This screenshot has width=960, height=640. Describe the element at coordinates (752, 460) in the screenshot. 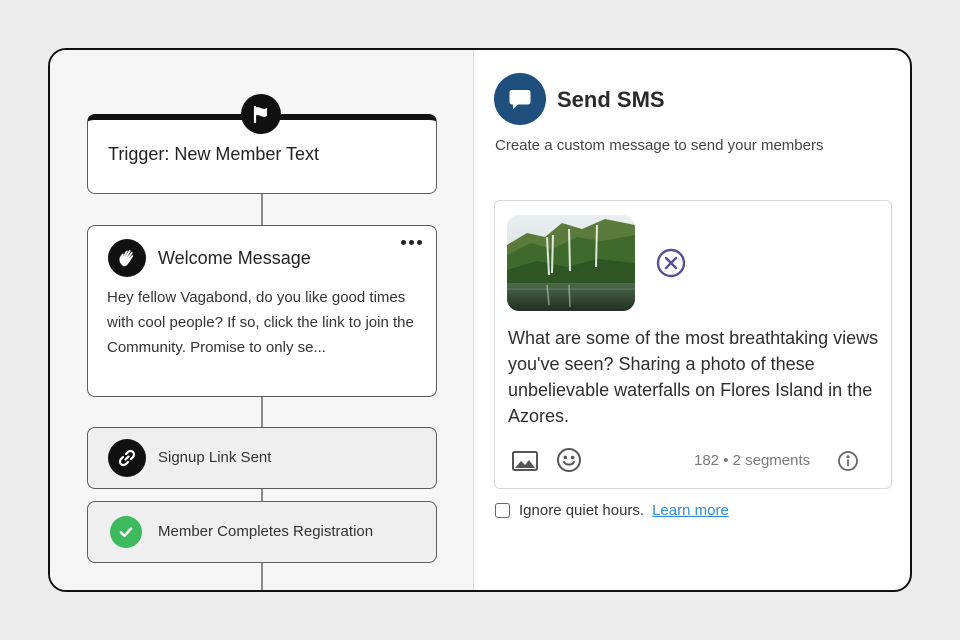

I see `segment-count: 182 • 2 segments` at that location.